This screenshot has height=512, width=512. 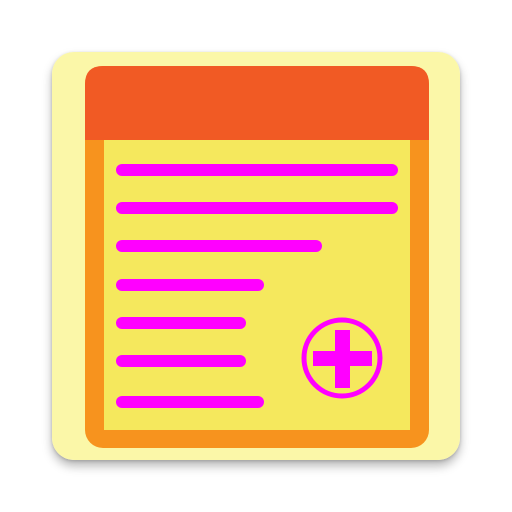 I want to click on add-circle-icon, so click(x=342, y=358).